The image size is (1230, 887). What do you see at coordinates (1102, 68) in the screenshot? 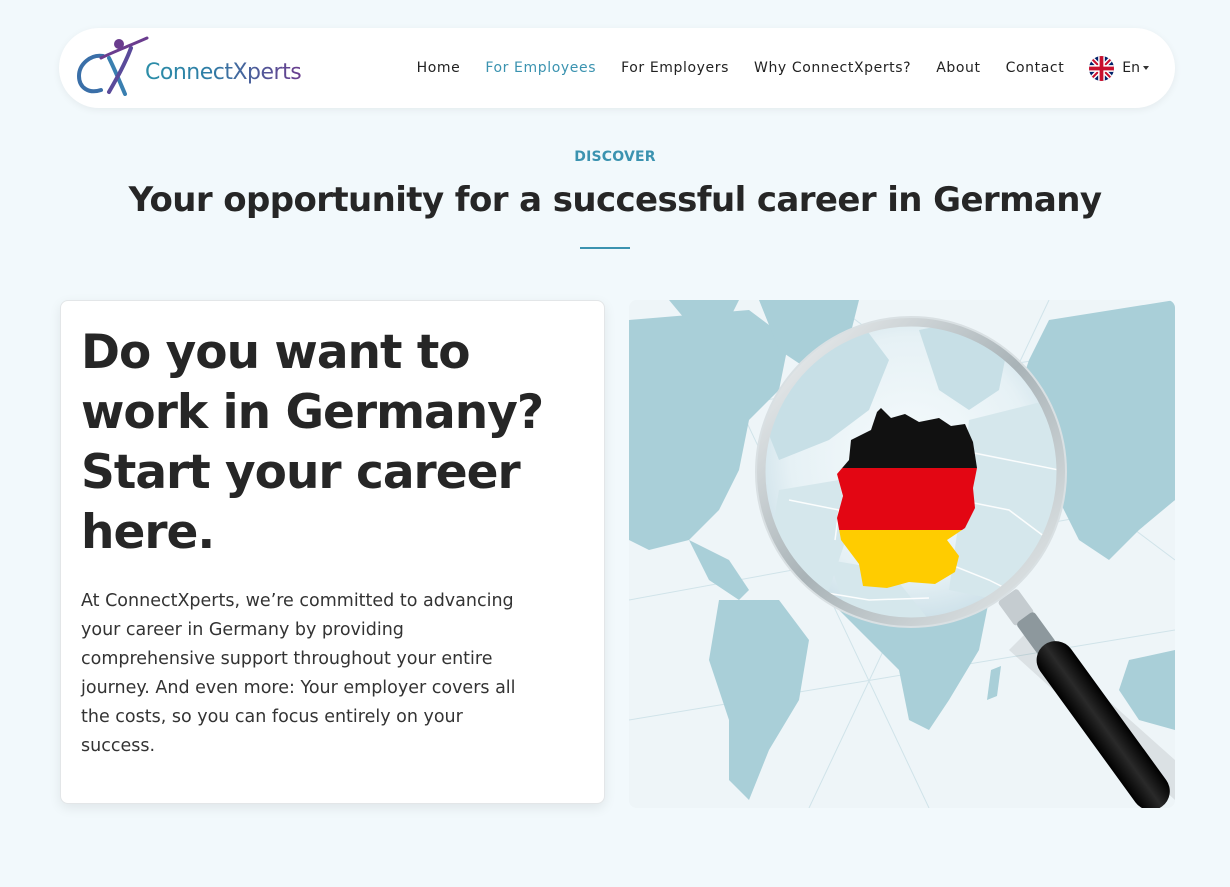
I see `uk-flag-icon` at bounding box center [1102, 68].